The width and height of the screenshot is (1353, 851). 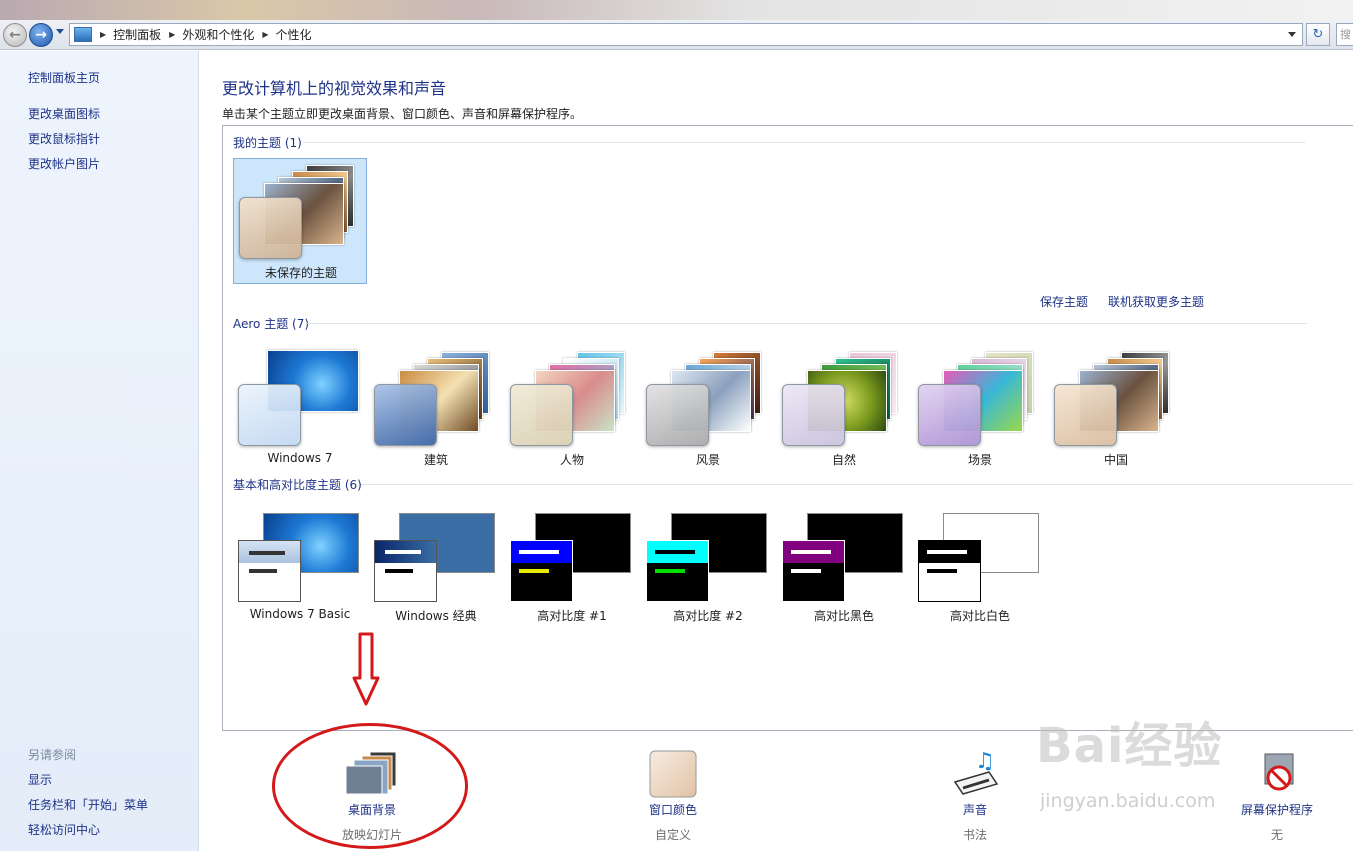 I want to click on sidebar-item-desktop-icons: 更改桌面图标, so click(x=64, y=113).